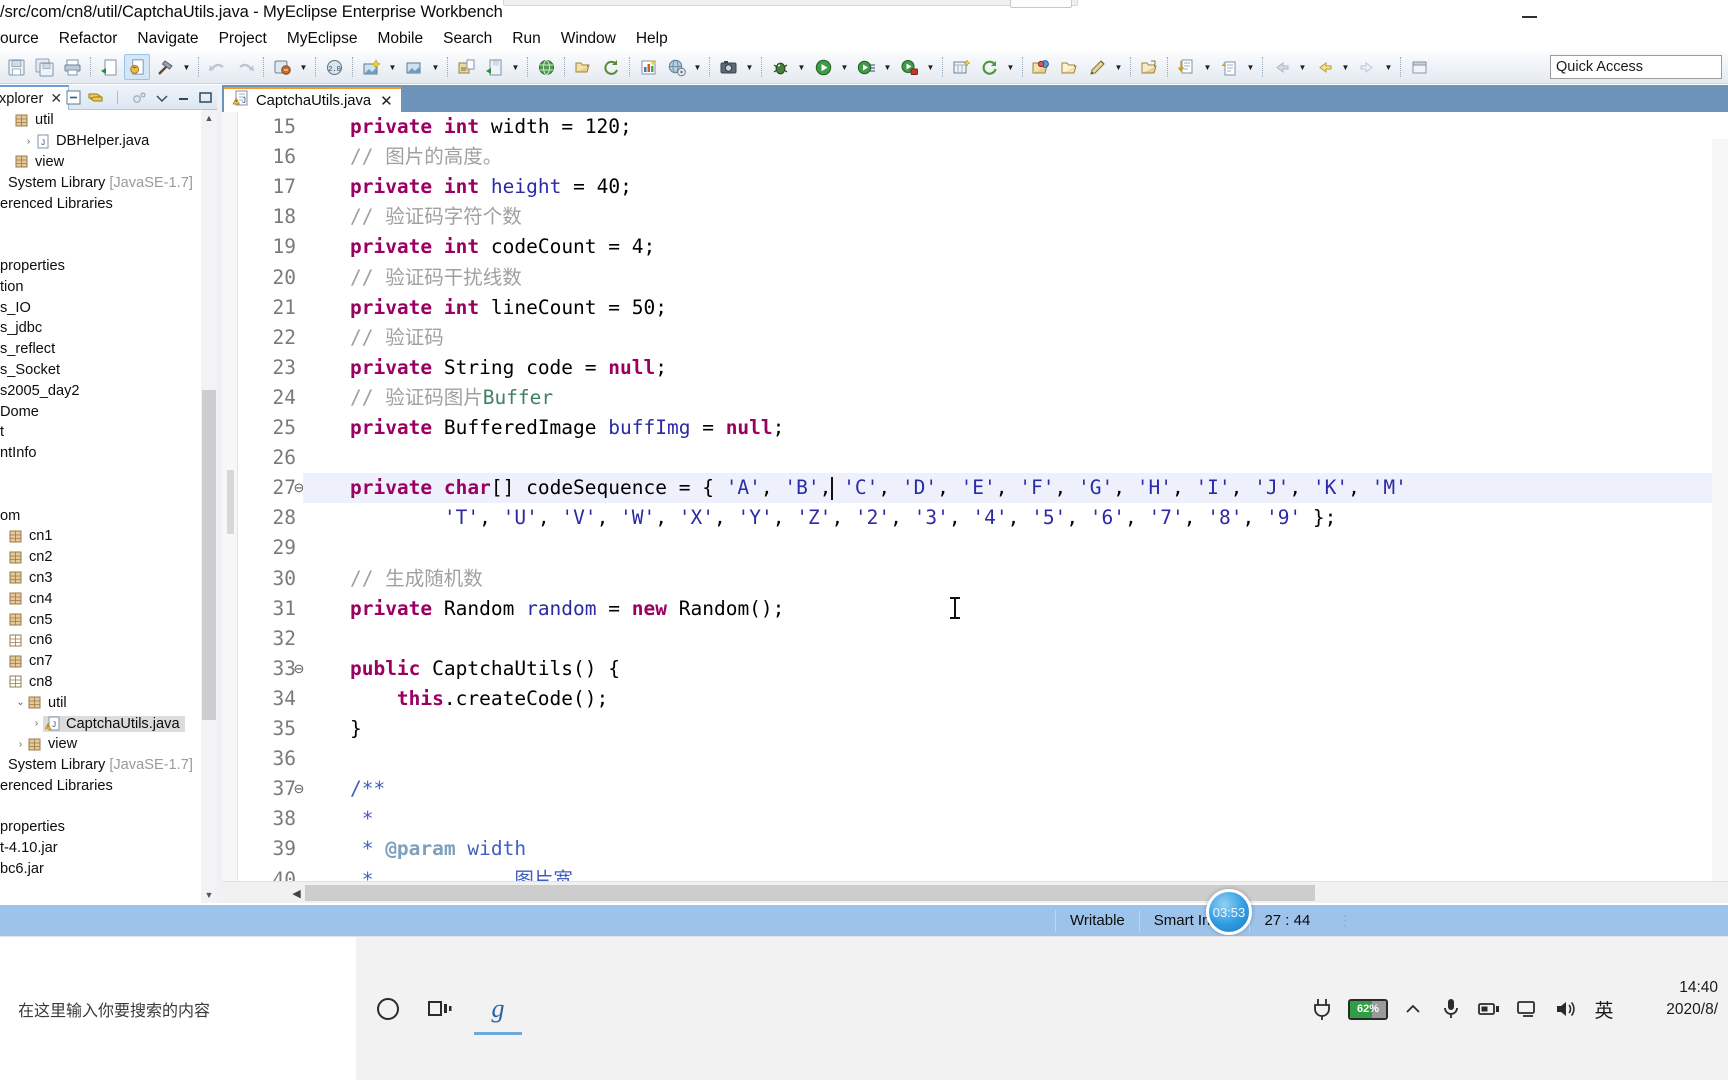  What do you see at coordinates (1207, 67) in the screenshot?
I see `previous-annotation-dropdown-arrow-icon: ▼` at bounding box center [1207, 67].